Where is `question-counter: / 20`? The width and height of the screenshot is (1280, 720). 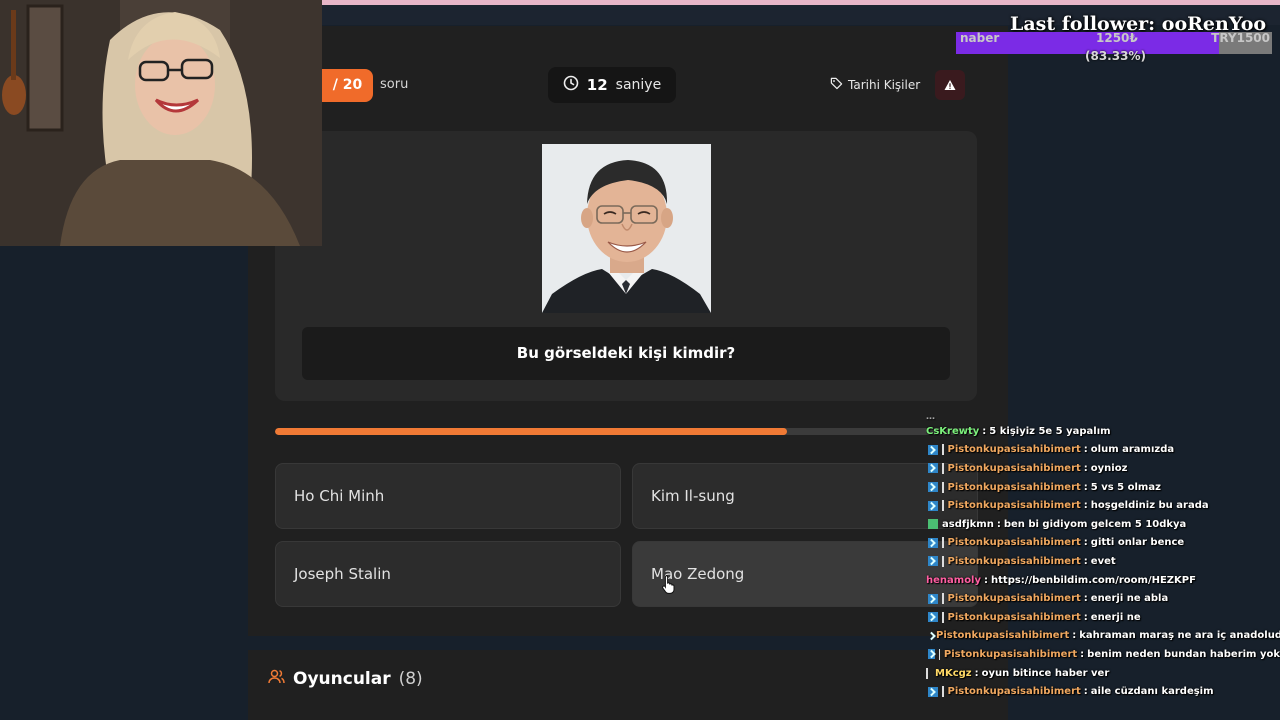 question-counter: / 20 is located at coordinates (347, 85).